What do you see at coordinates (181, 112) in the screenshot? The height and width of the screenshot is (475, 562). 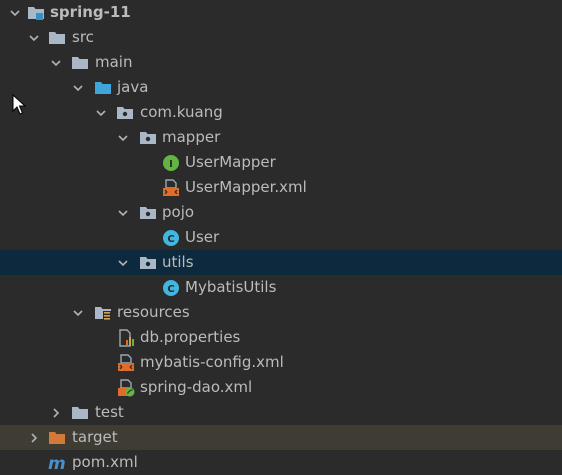 I see `tree-item-label: com.kuang` at bounding box center [181, 112].